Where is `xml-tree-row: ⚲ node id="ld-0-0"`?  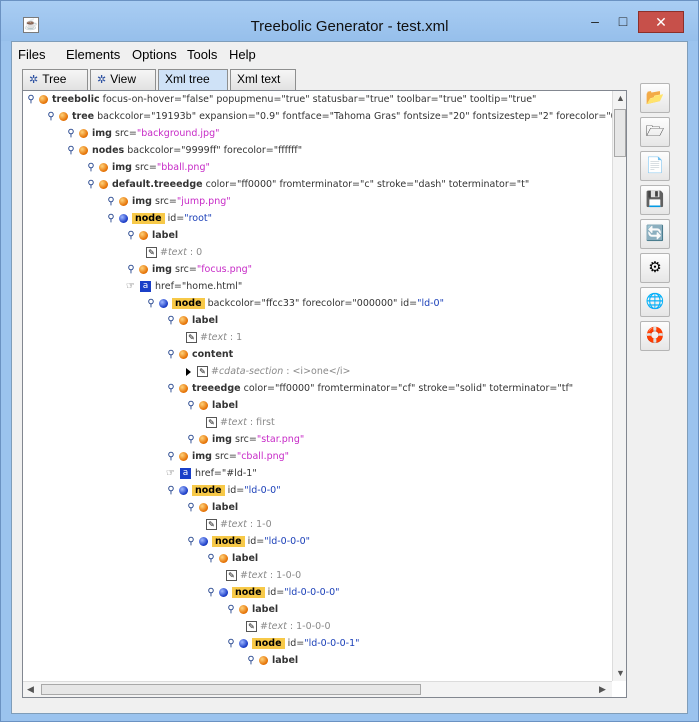
xml-tree-row: ⚲ node id="ld-0-0" is located at coordinates (223, 491).